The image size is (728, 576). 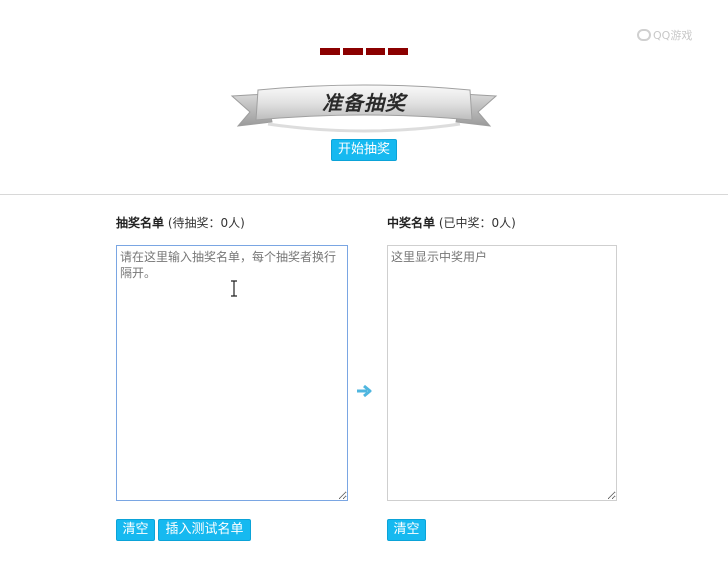 I want to click on banner-title: 准备抽奖, so click(x=364, y=103).